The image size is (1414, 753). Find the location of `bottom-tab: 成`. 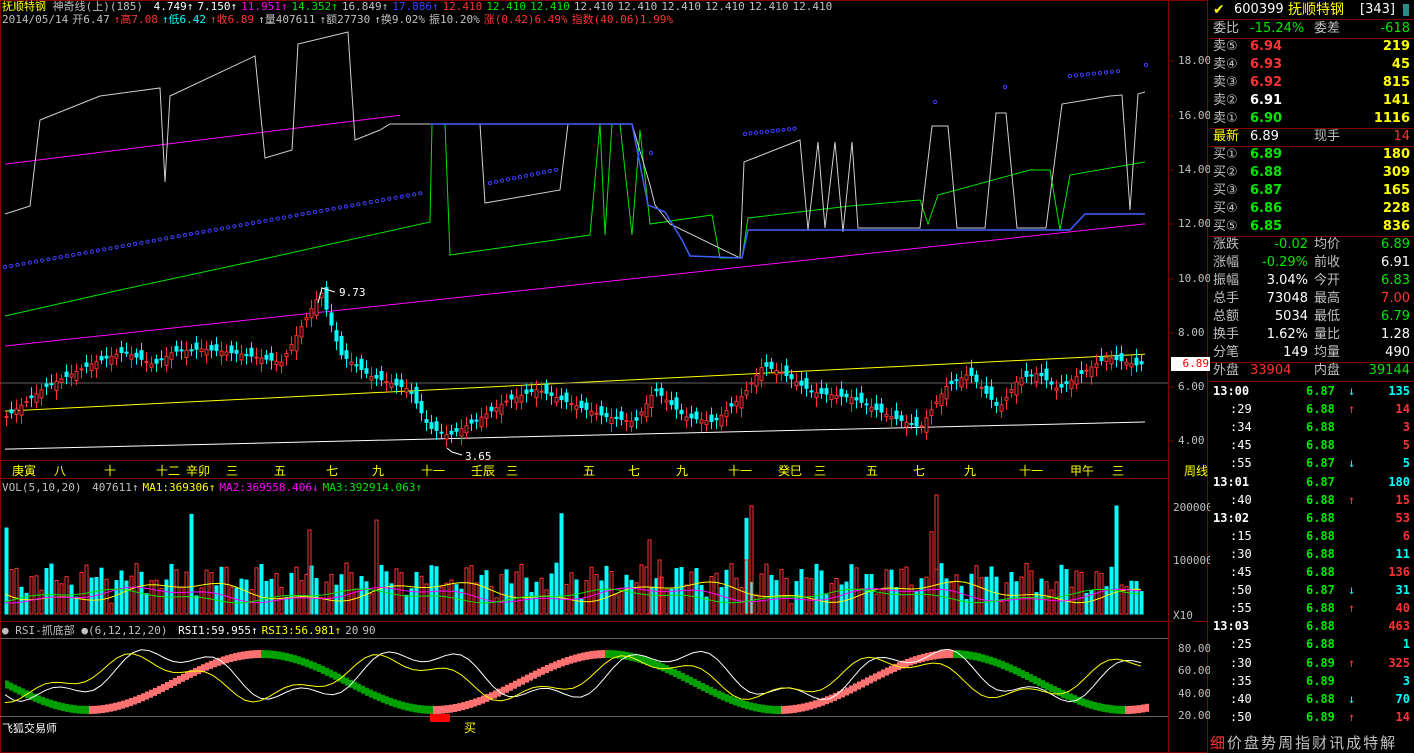

bottom-tab: 成 is located at coordinates (1353, 743).